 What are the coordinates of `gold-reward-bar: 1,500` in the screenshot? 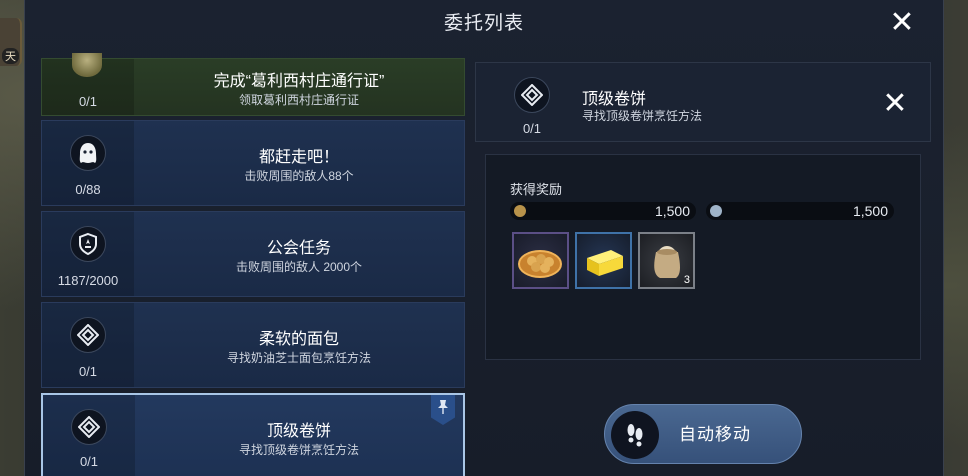 It's located at (603, 211).